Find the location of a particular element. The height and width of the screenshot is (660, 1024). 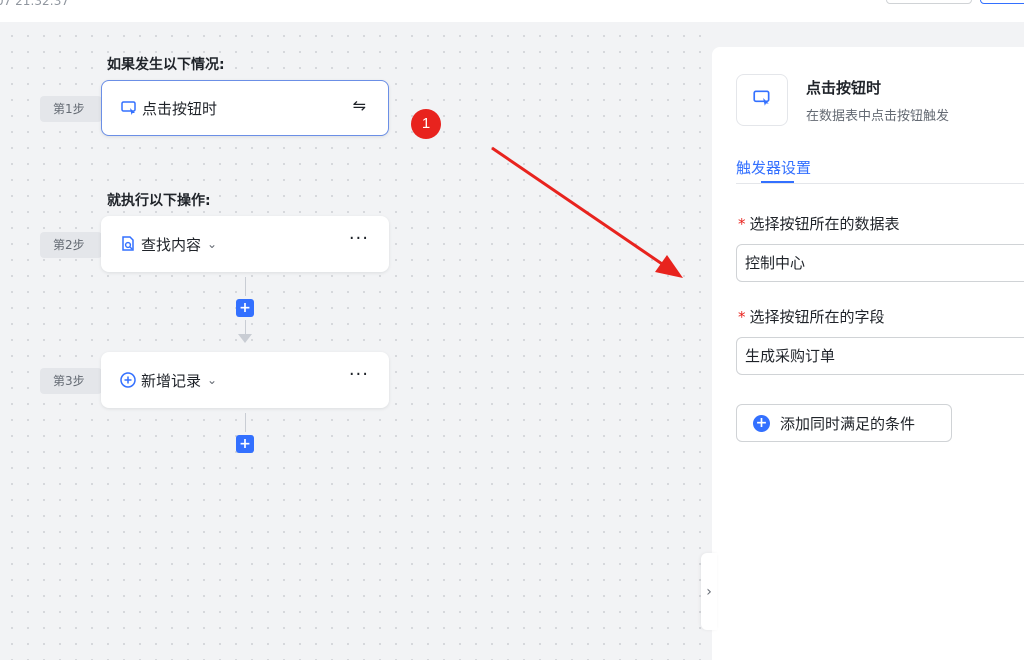

tab-active-indicator is located at coordinates (777, 182).